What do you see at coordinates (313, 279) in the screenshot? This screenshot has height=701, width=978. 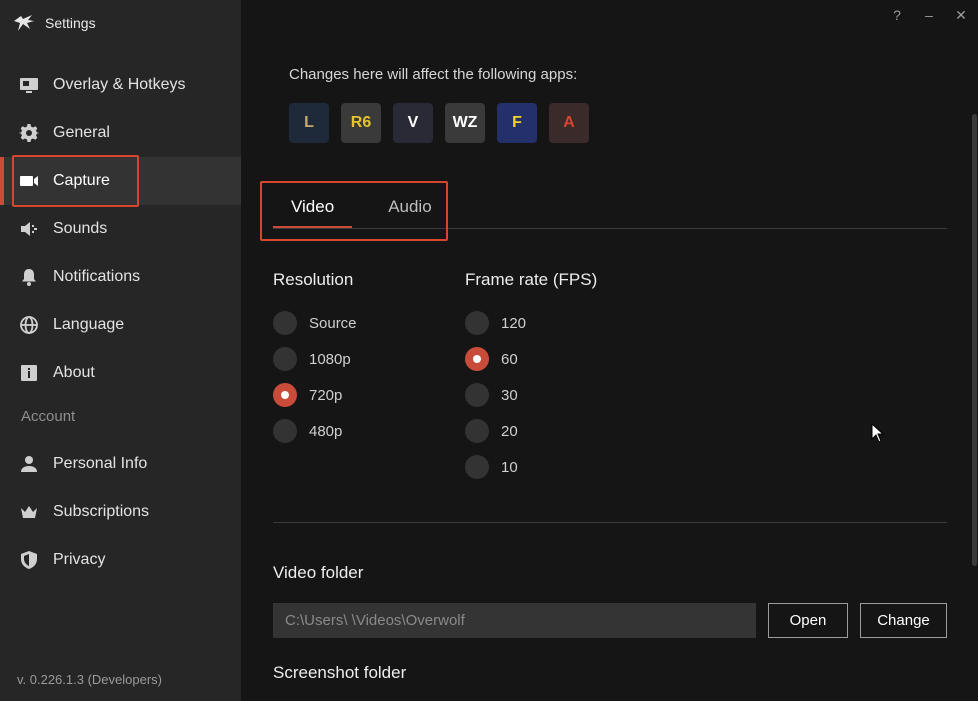 I see `resolution-title: Resolution` at bounding box center [313, 279].